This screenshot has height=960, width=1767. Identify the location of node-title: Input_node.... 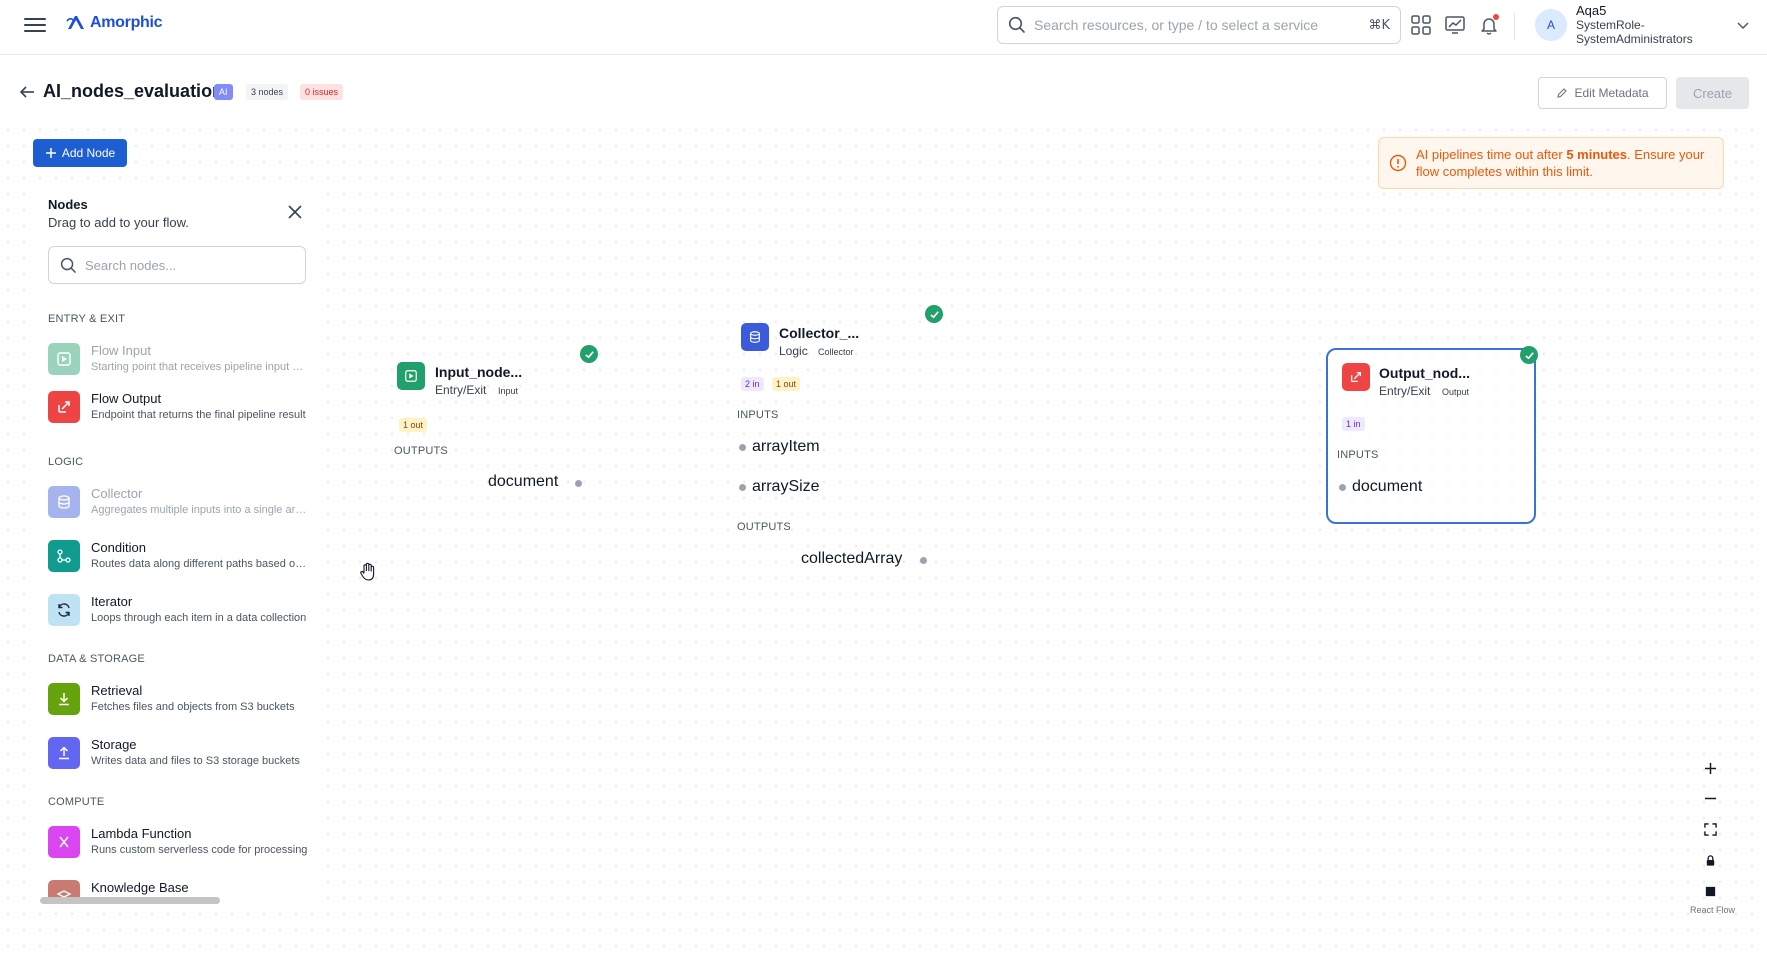
(479, 372).